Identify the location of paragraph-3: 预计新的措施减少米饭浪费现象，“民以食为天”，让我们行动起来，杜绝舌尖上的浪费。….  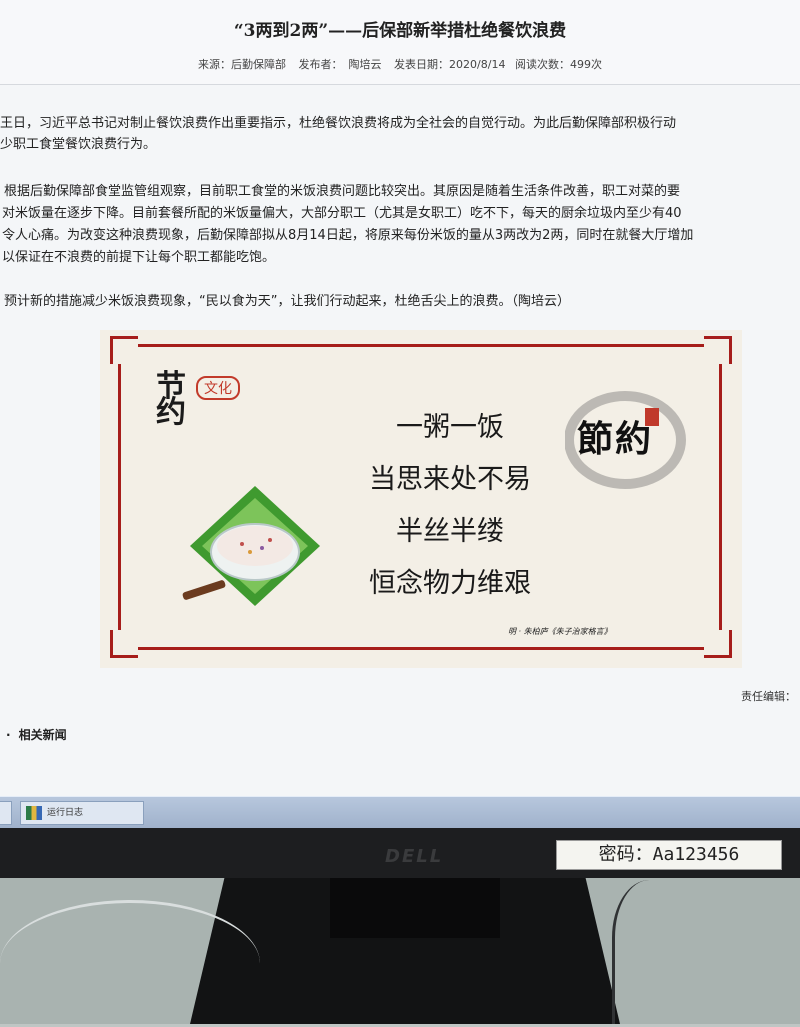
(287, 301).